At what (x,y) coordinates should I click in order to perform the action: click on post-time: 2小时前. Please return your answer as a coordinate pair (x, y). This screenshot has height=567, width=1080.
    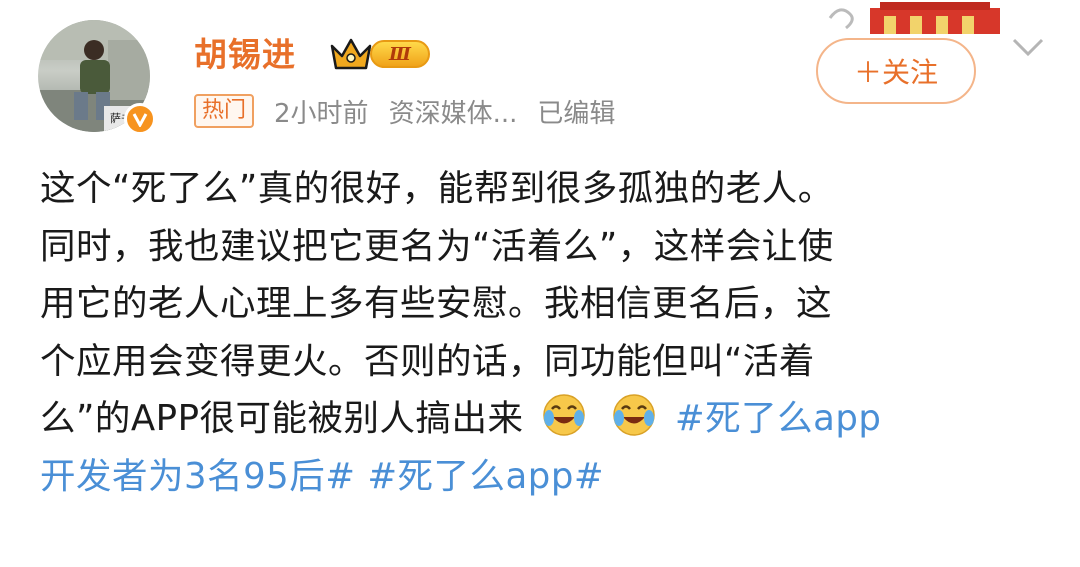
    Looking at the image, I should click on (321, 113).